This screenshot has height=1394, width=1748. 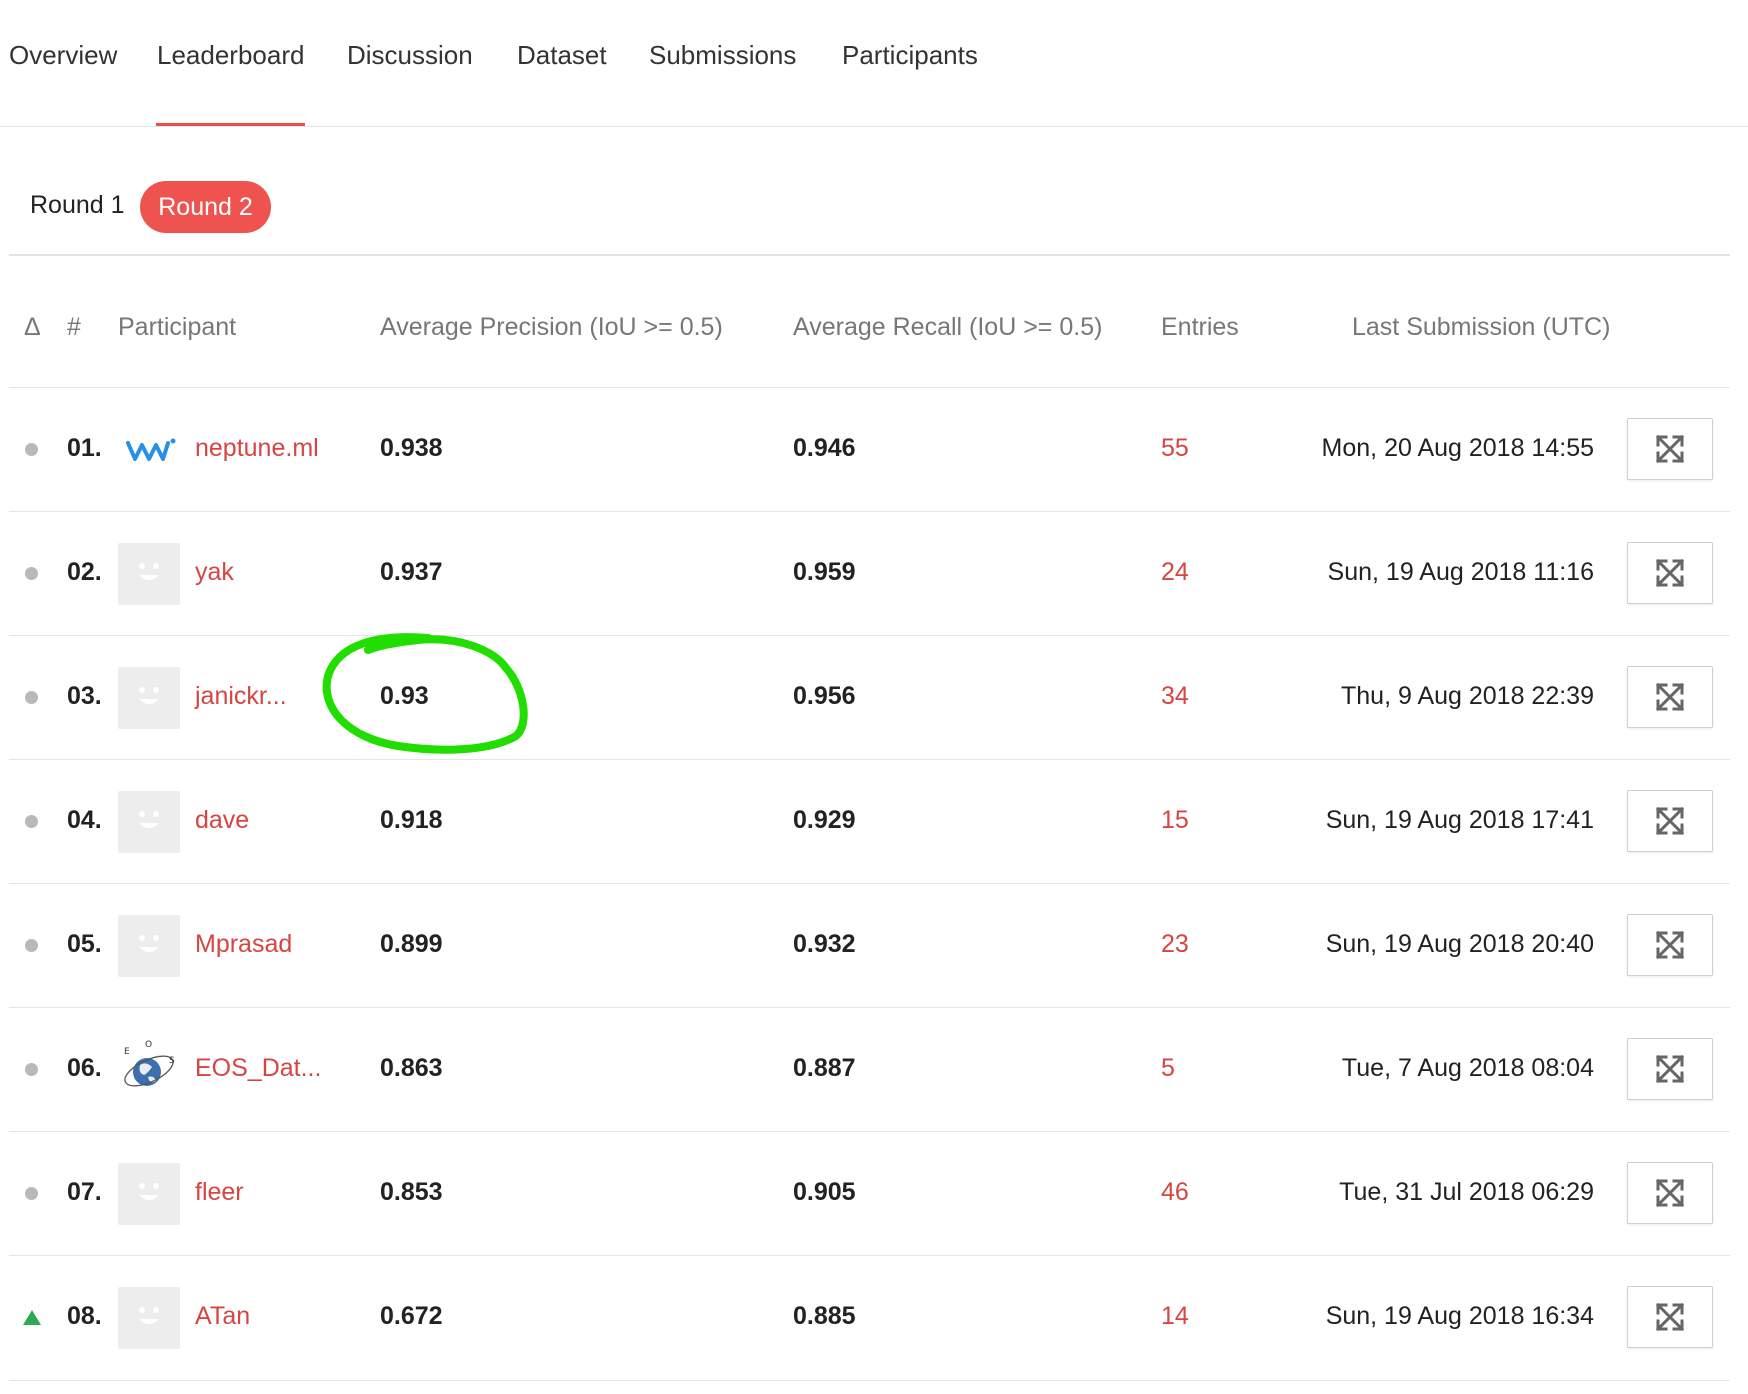 I want to click on precision-value: 0.672, so click(x=411, y=1316).